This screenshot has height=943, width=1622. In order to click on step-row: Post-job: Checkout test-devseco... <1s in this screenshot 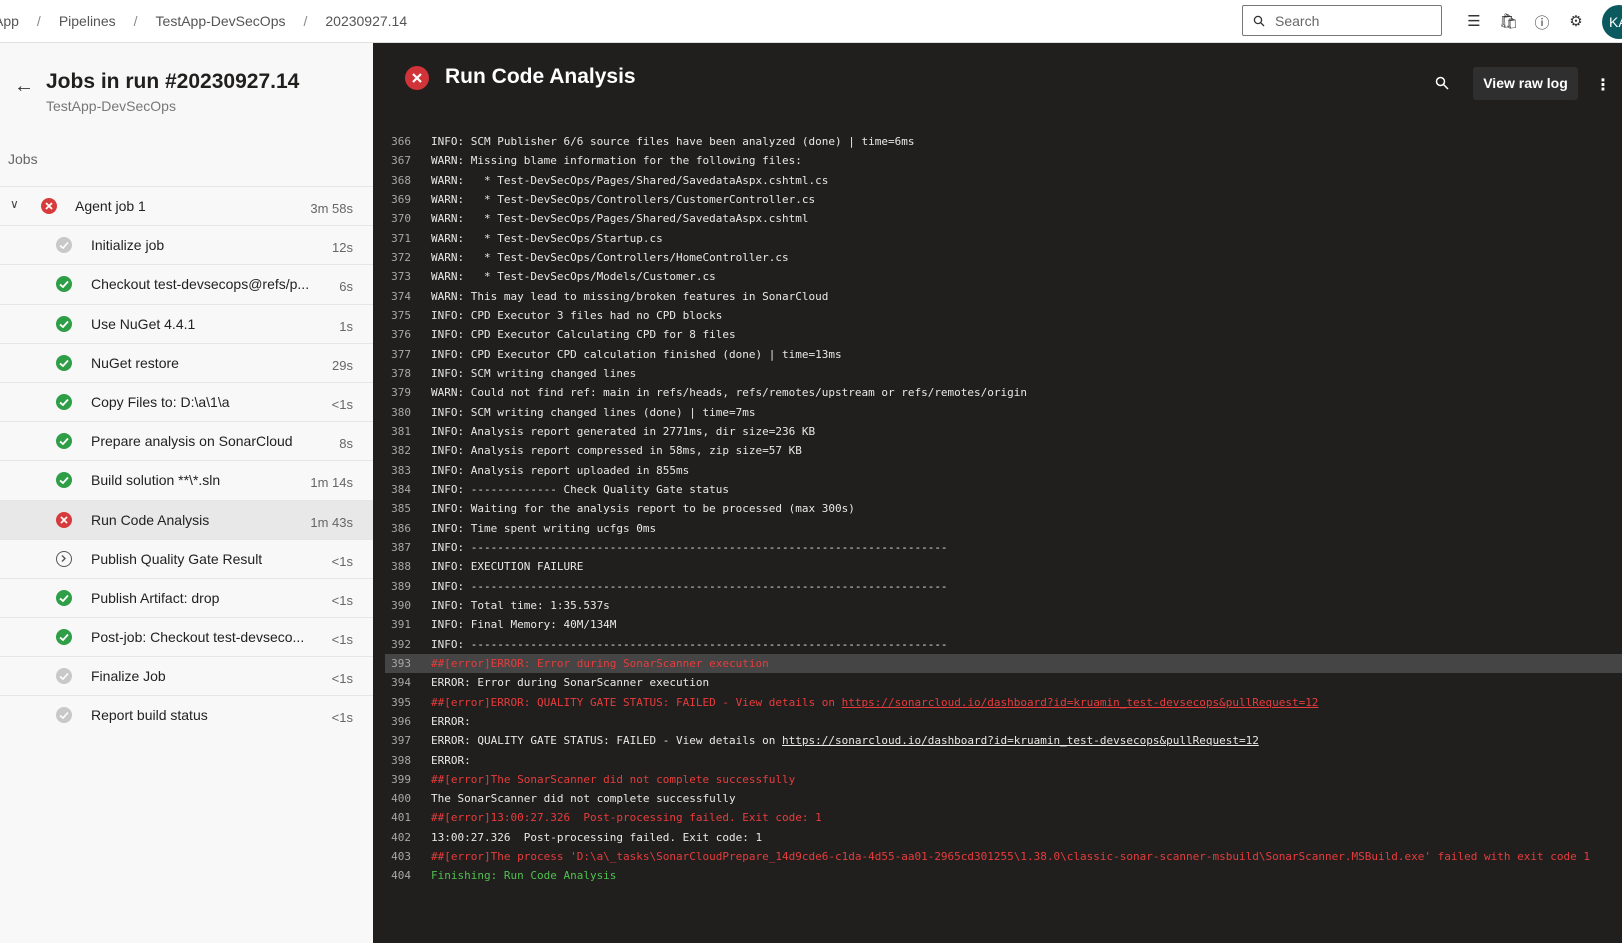, I will do `click(186, 636)`.